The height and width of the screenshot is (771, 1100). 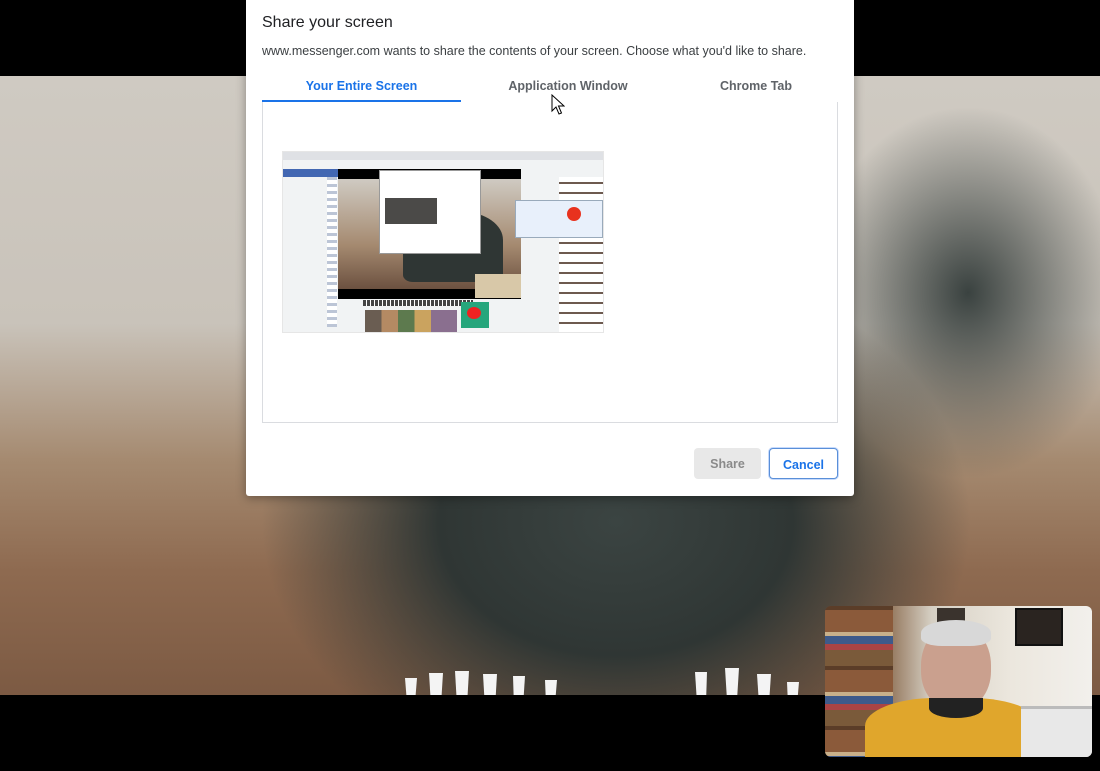 What do you see at coordinates (411, 321) in the screenshot?
I see `thumbnail-photo-strip` at bounding box center [411, 321].